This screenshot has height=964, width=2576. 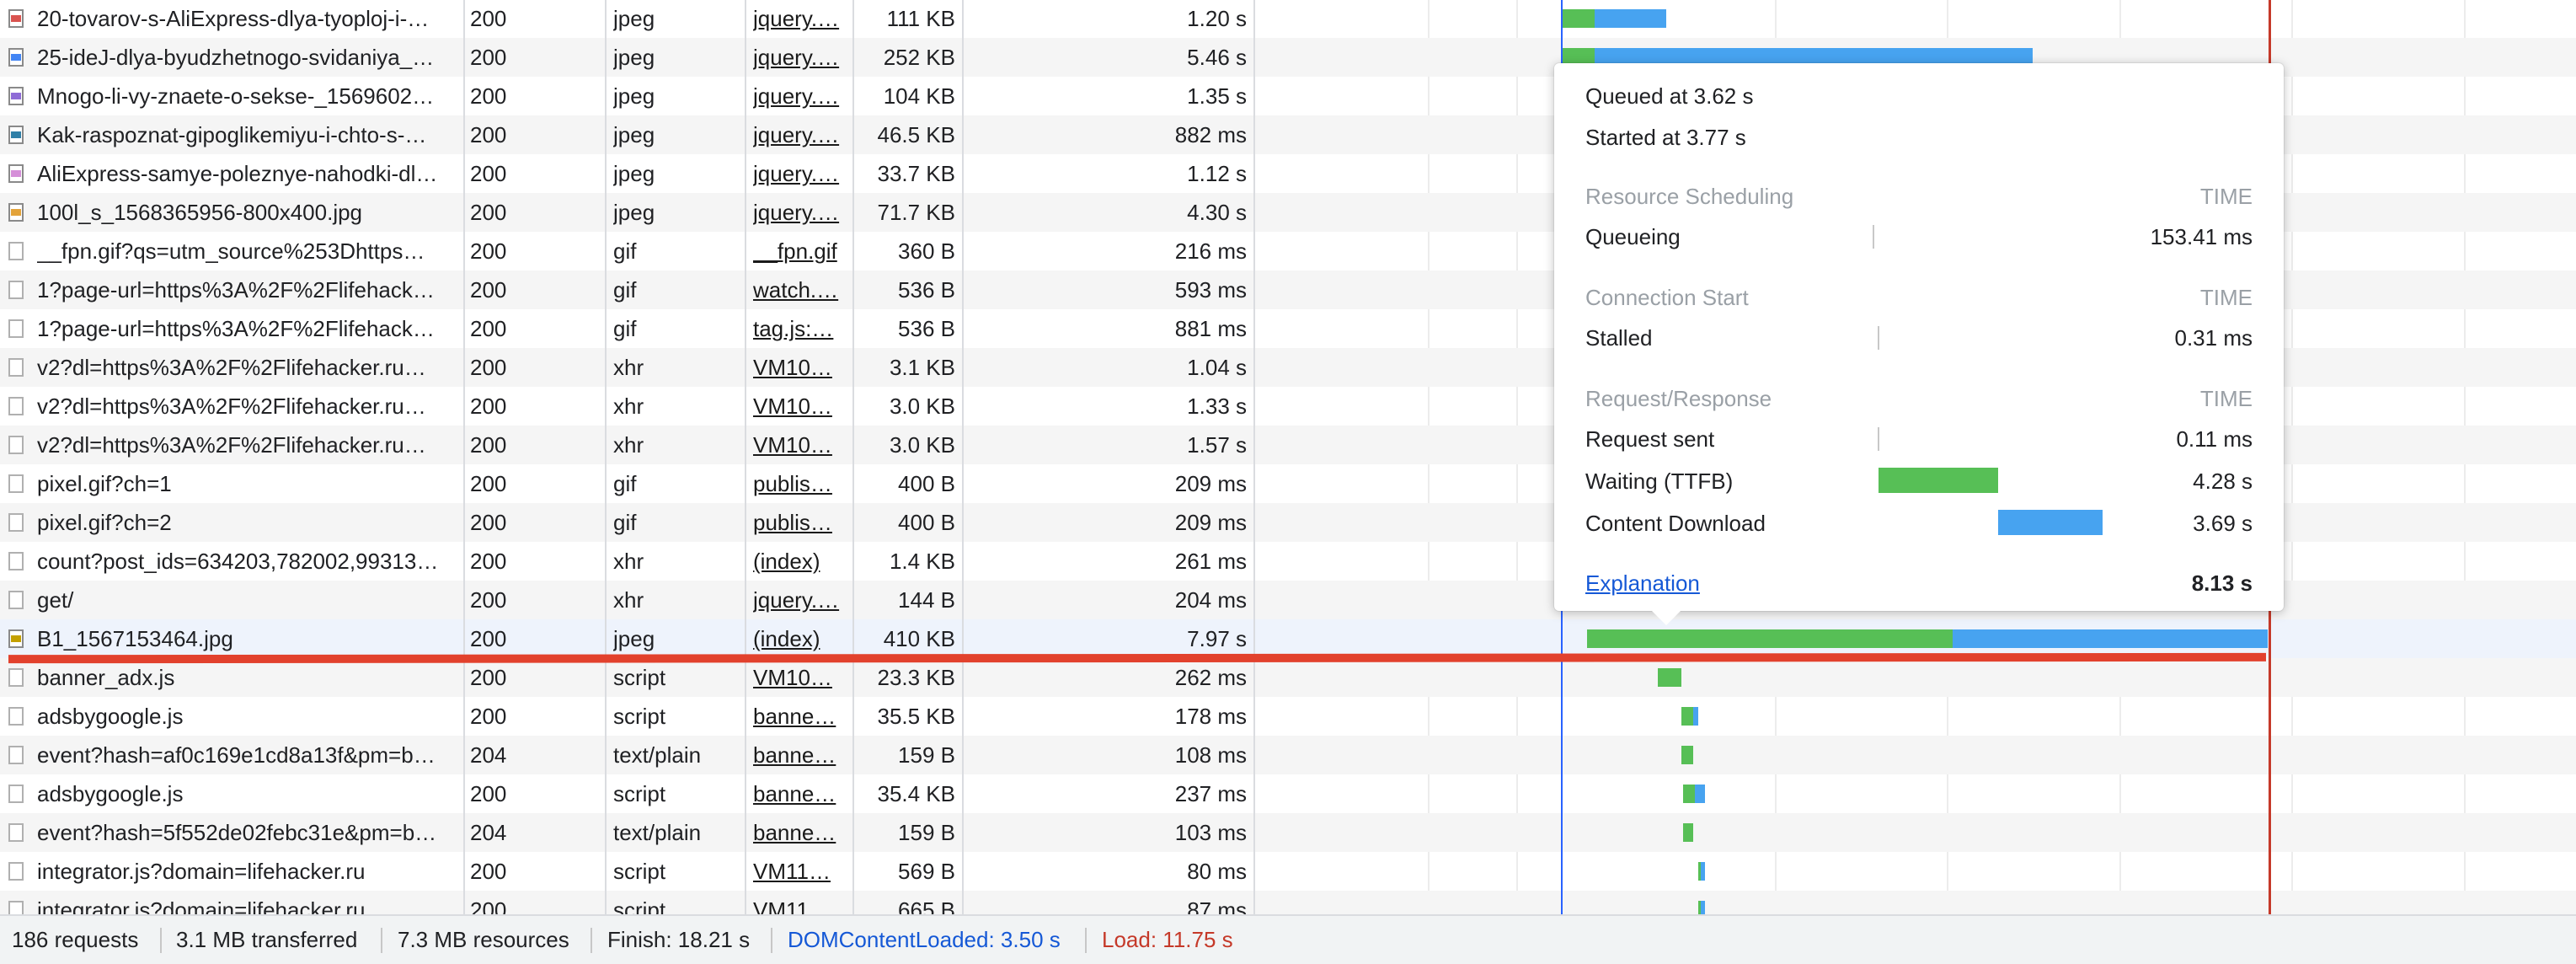 What do you see at coordinates (800, 251) in the screenshot?
I see `request-initiator: __fpn.gif` at bounding box center [800, 251].